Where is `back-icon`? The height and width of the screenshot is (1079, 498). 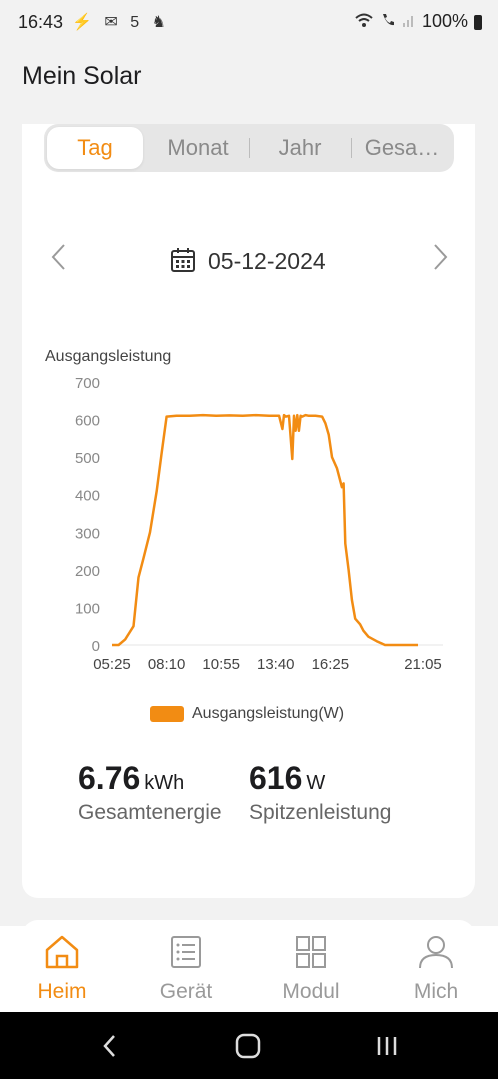 back-icon is located at coordinates (111, 1046).